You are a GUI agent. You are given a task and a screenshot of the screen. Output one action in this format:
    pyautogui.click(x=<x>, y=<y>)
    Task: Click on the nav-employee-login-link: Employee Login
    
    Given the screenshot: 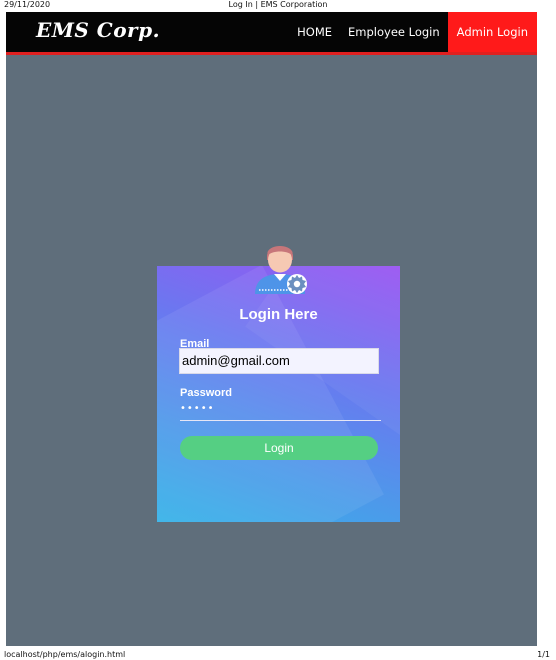 What is the action you would take?
    pyautogui.click(x=394, y=32)
    